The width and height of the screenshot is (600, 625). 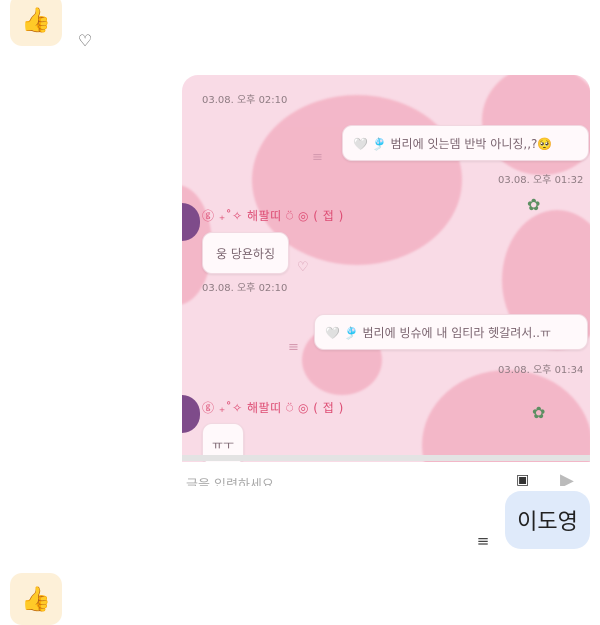 I want to click on screenshot-divider, so click(x=386, y=458).